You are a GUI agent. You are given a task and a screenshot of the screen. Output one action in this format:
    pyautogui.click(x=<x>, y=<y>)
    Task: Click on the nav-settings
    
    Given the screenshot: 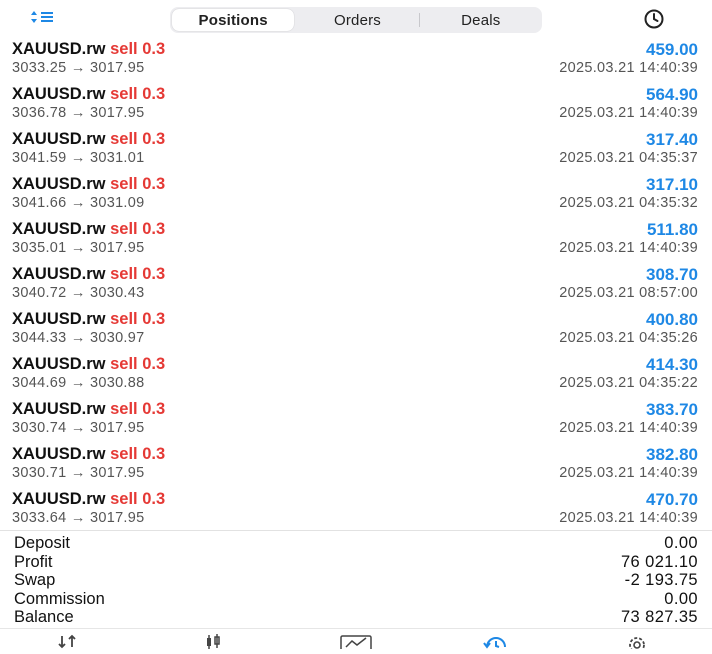 What is the action you would take?
    pyautogui.click(x=637, y=642)
    